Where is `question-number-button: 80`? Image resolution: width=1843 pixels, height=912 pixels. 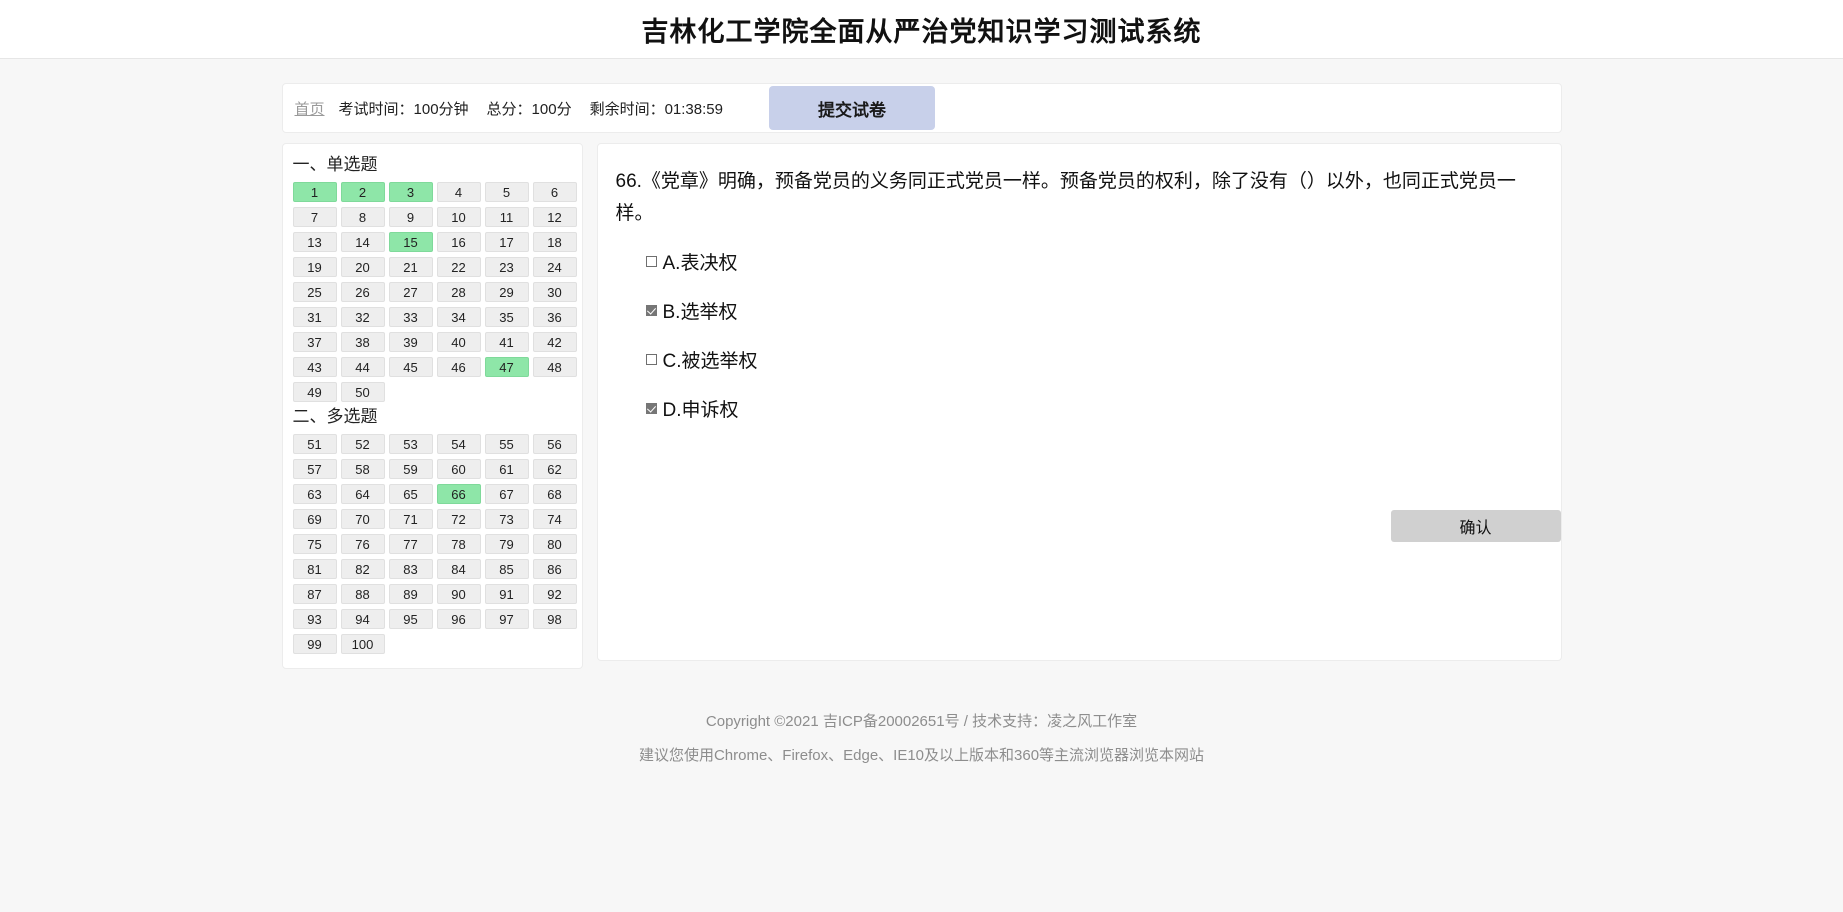 question-number-button: 80 is located at coordinates (554, 544).